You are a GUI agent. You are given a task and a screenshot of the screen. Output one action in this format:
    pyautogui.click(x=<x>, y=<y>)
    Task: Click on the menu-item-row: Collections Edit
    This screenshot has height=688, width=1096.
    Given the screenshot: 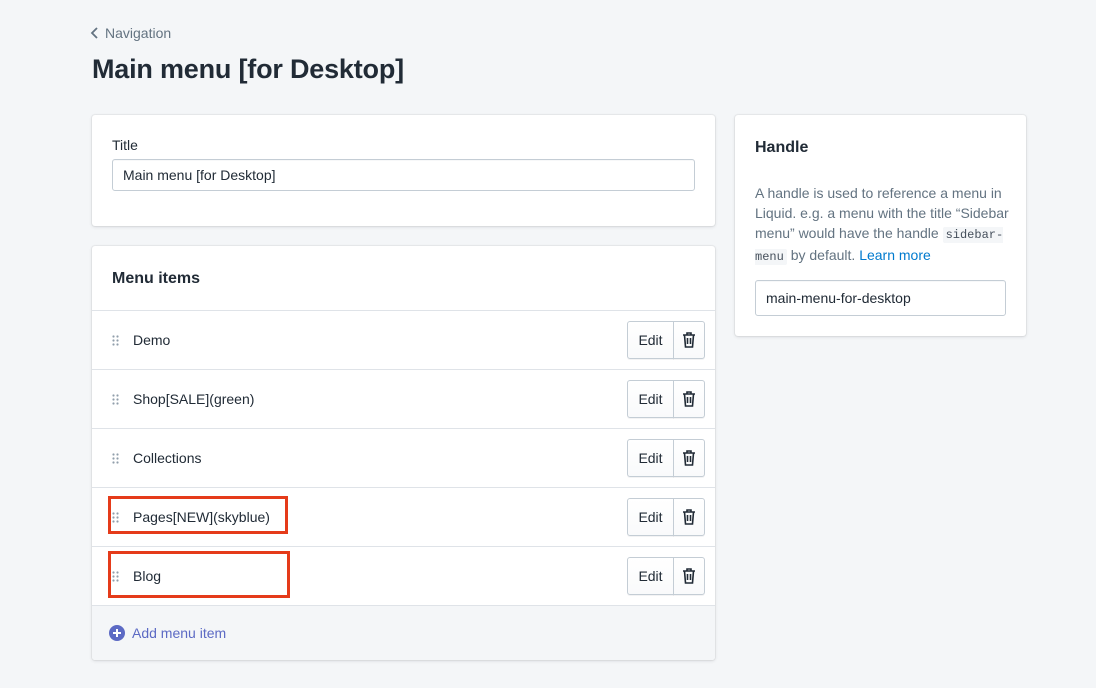 What is the action you would take?
    pyautogui.click(x=403, y=457)
    